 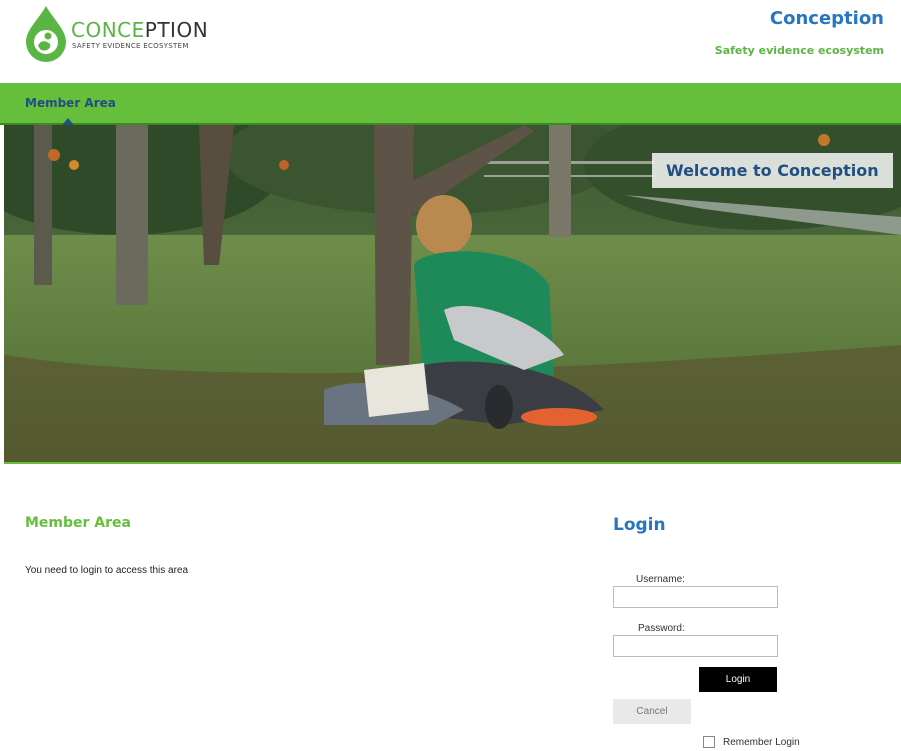 I want to click on login-title: Login, so click(x=639, y=525).